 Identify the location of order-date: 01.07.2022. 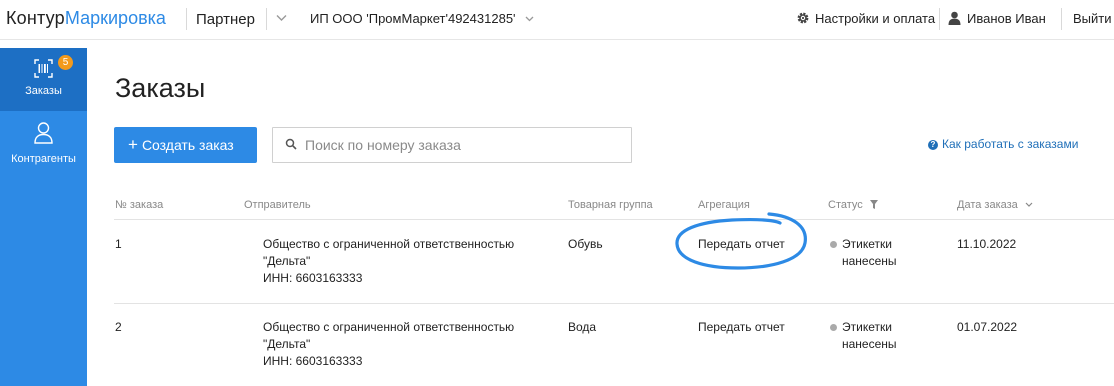
(987, 327).